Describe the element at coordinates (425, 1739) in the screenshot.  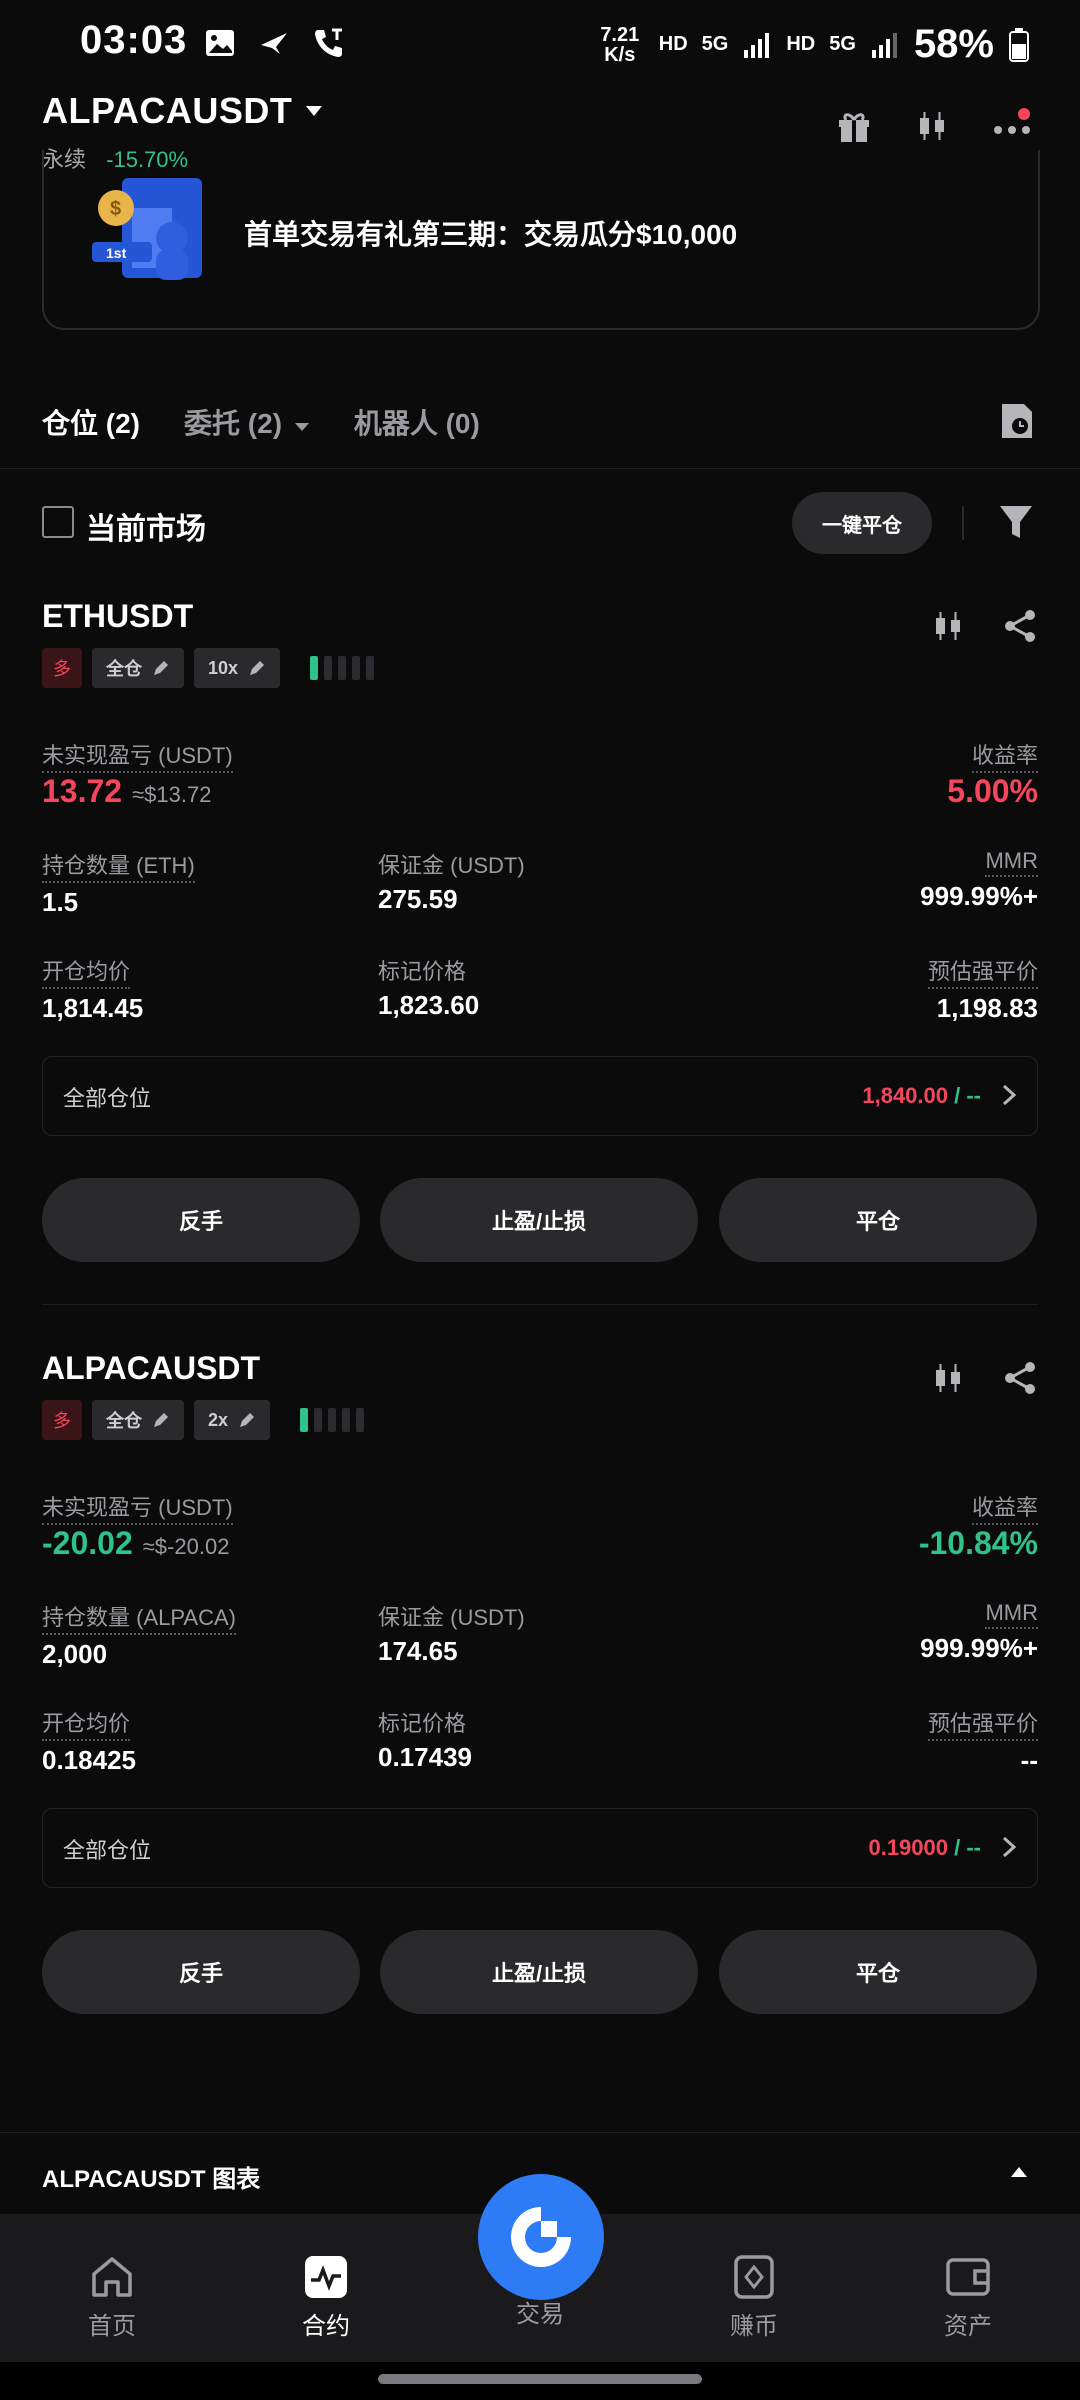
I see `mark-block: 标记价格 0.17439` at that location.